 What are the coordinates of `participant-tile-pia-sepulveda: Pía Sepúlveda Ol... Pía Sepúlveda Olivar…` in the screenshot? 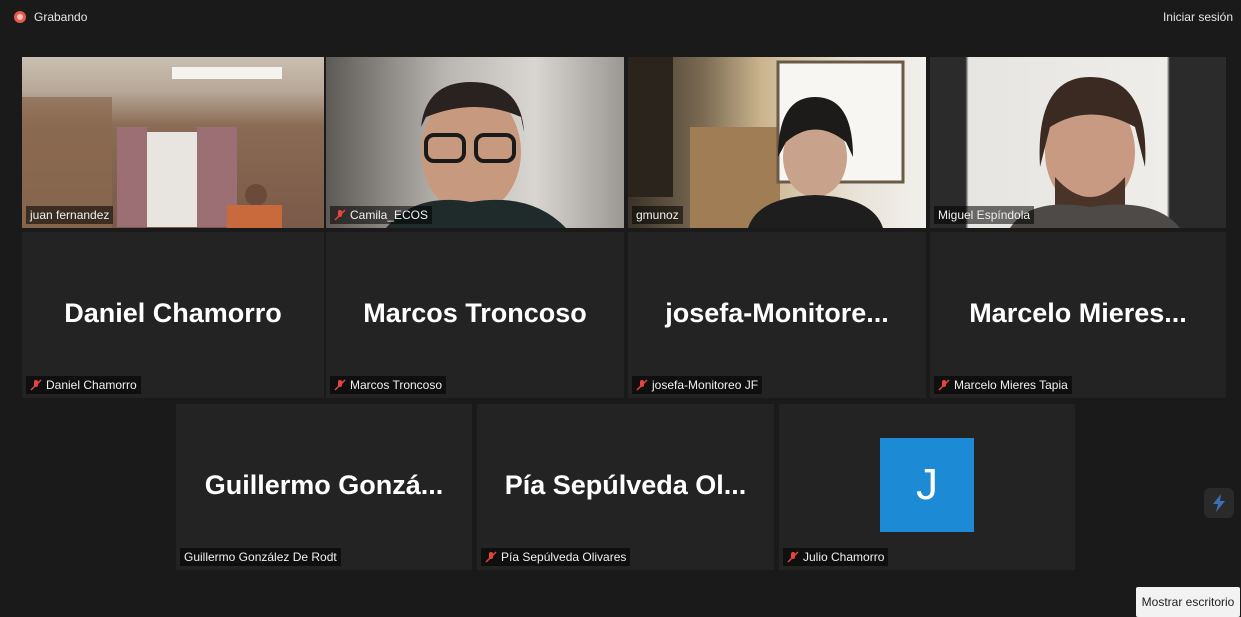 It's located at (625, 487).